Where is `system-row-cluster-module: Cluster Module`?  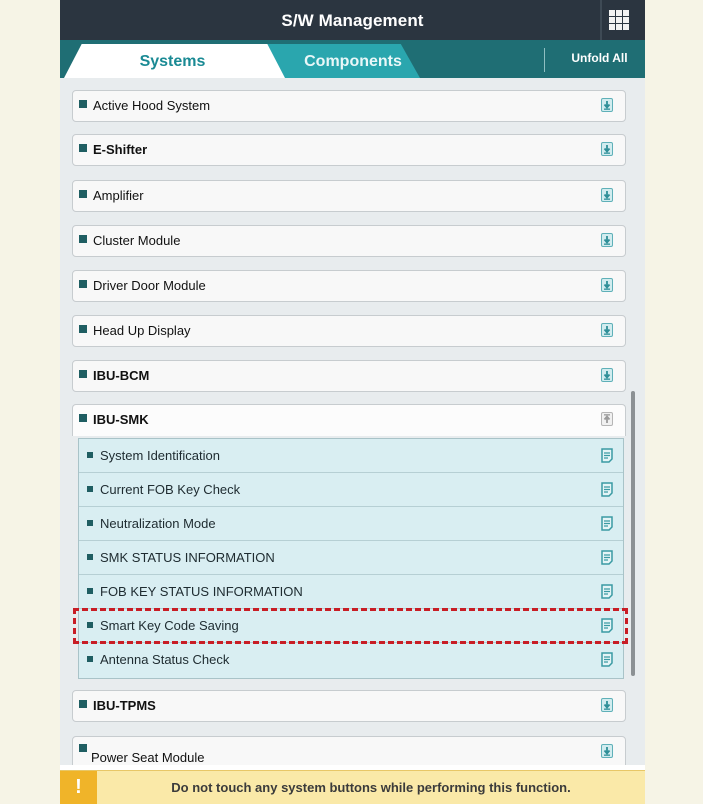
system-row-cluster-module: Cluster Module is located at coordinates (349, 241).